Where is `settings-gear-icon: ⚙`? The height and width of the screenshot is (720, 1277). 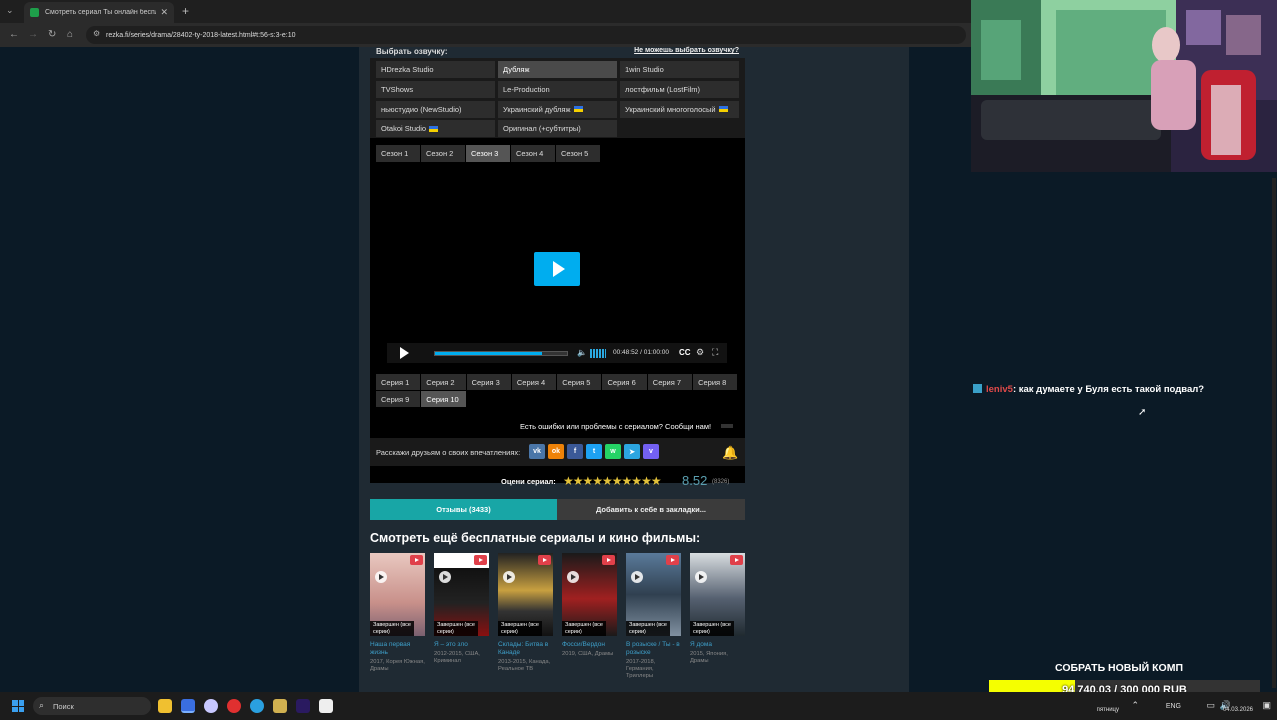 settings-gear-icon: ⚙ is located at coordinates (700, 352).